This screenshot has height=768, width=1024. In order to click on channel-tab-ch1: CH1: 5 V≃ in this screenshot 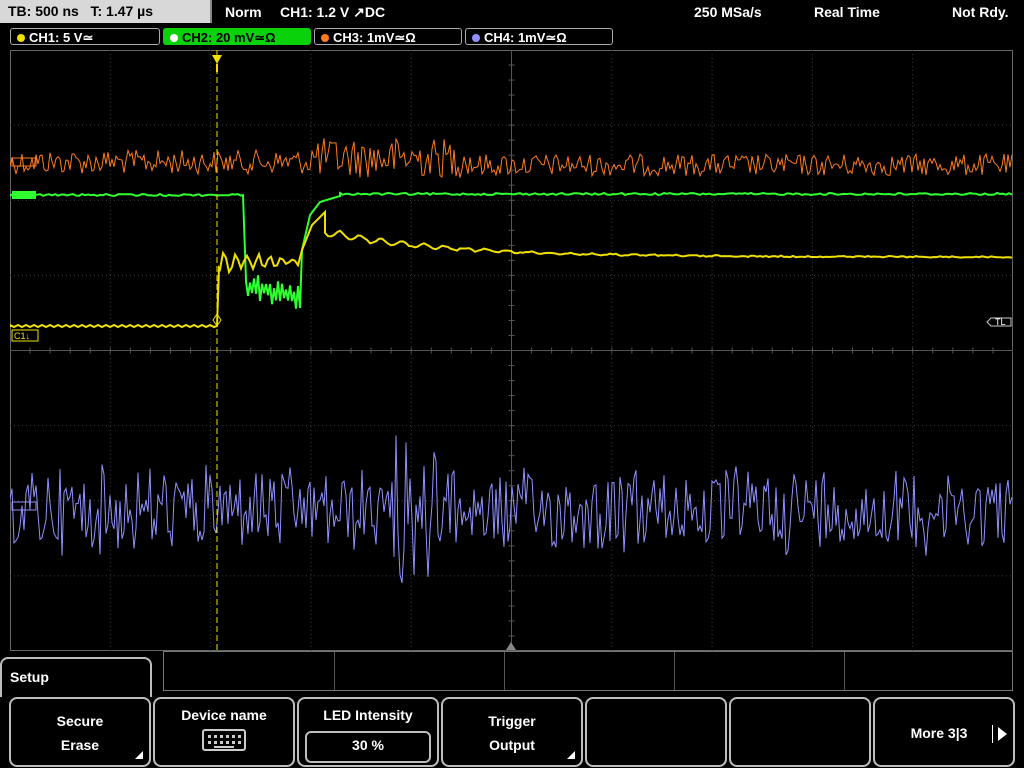, I will do `click(85, 36)`.